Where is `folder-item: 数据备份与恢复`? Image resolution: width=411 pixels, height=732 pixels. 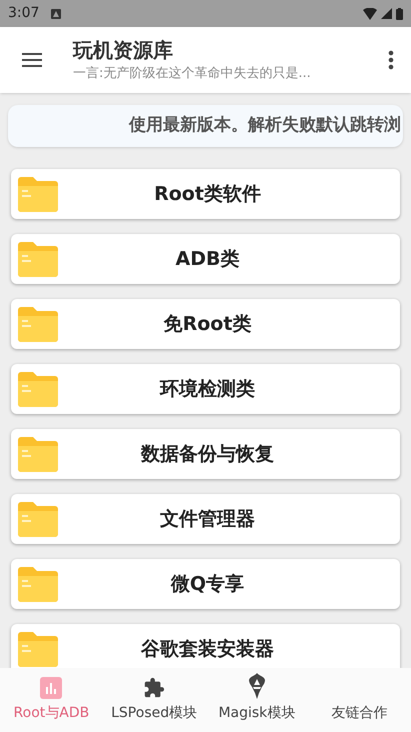
folder-item: 数据备份与恢复 is located at coordinates (205, 454).